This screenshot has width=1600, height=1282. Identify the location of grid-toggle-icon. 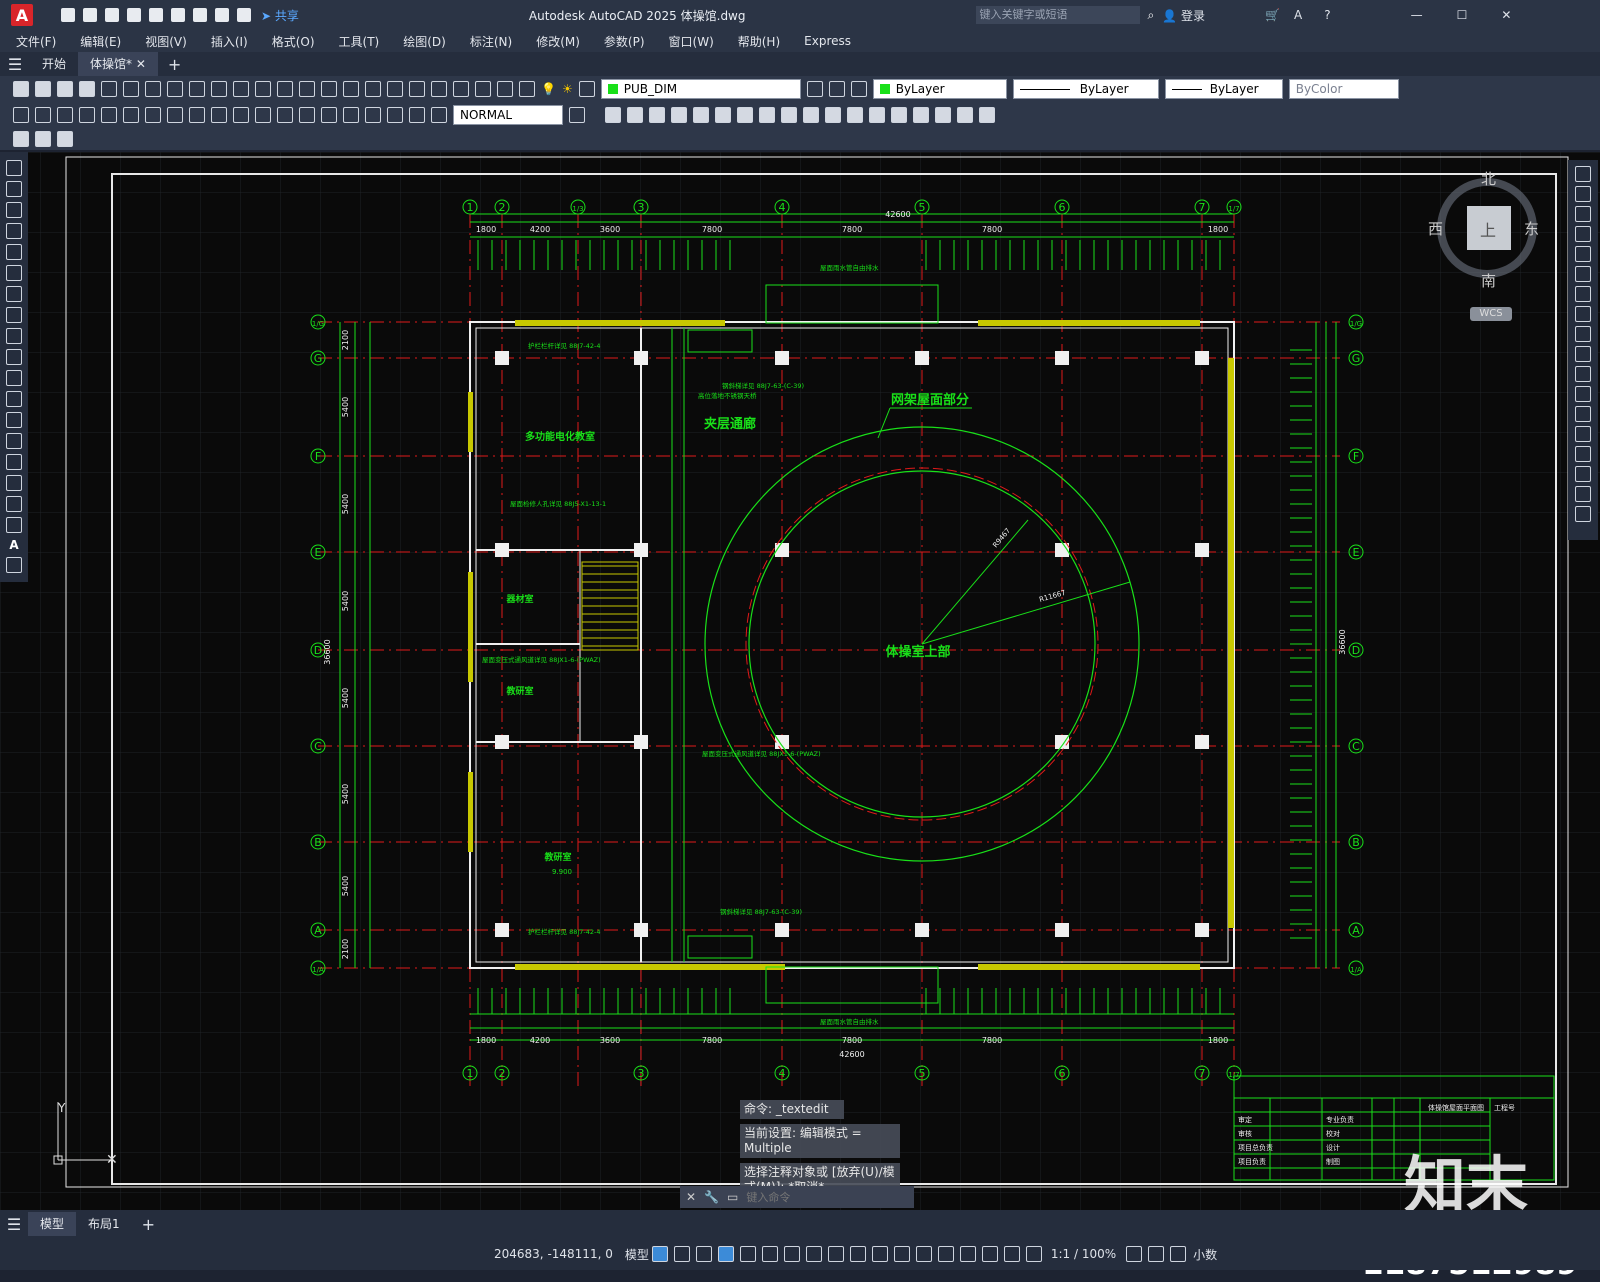
(659, 1254).